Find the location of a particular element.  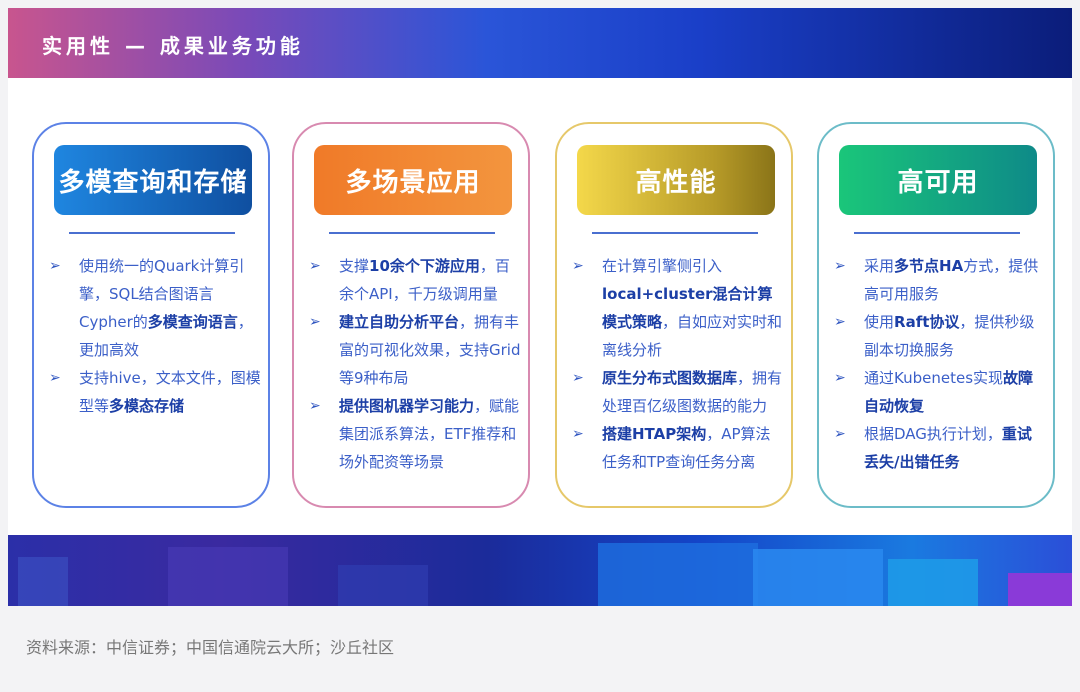

header-banner: 实用性 — 成果业务功能 is located at coordinates (540, 43).